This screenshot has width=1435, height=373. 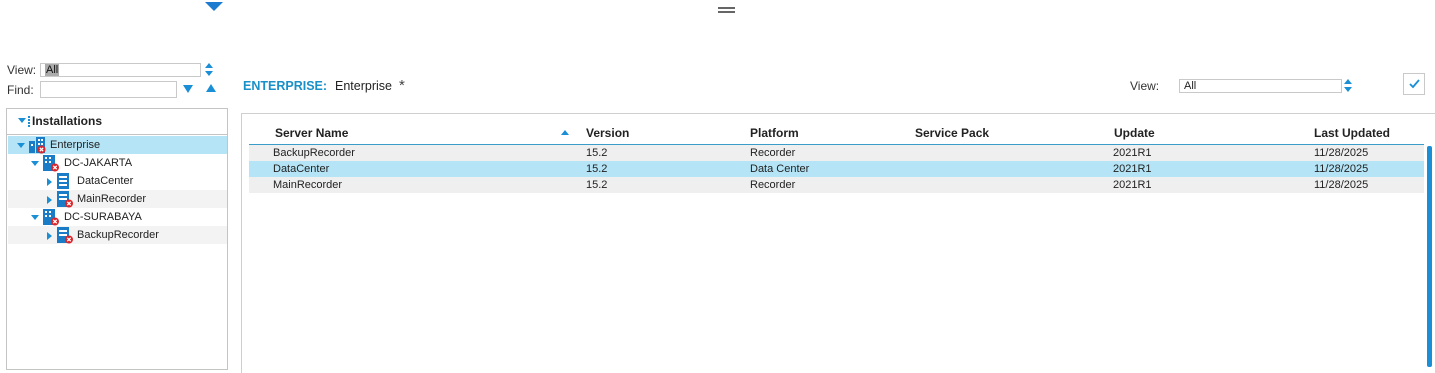 I want to click on tree-node-mainrecorder: MainRecorder, so click(x=117, y=199).